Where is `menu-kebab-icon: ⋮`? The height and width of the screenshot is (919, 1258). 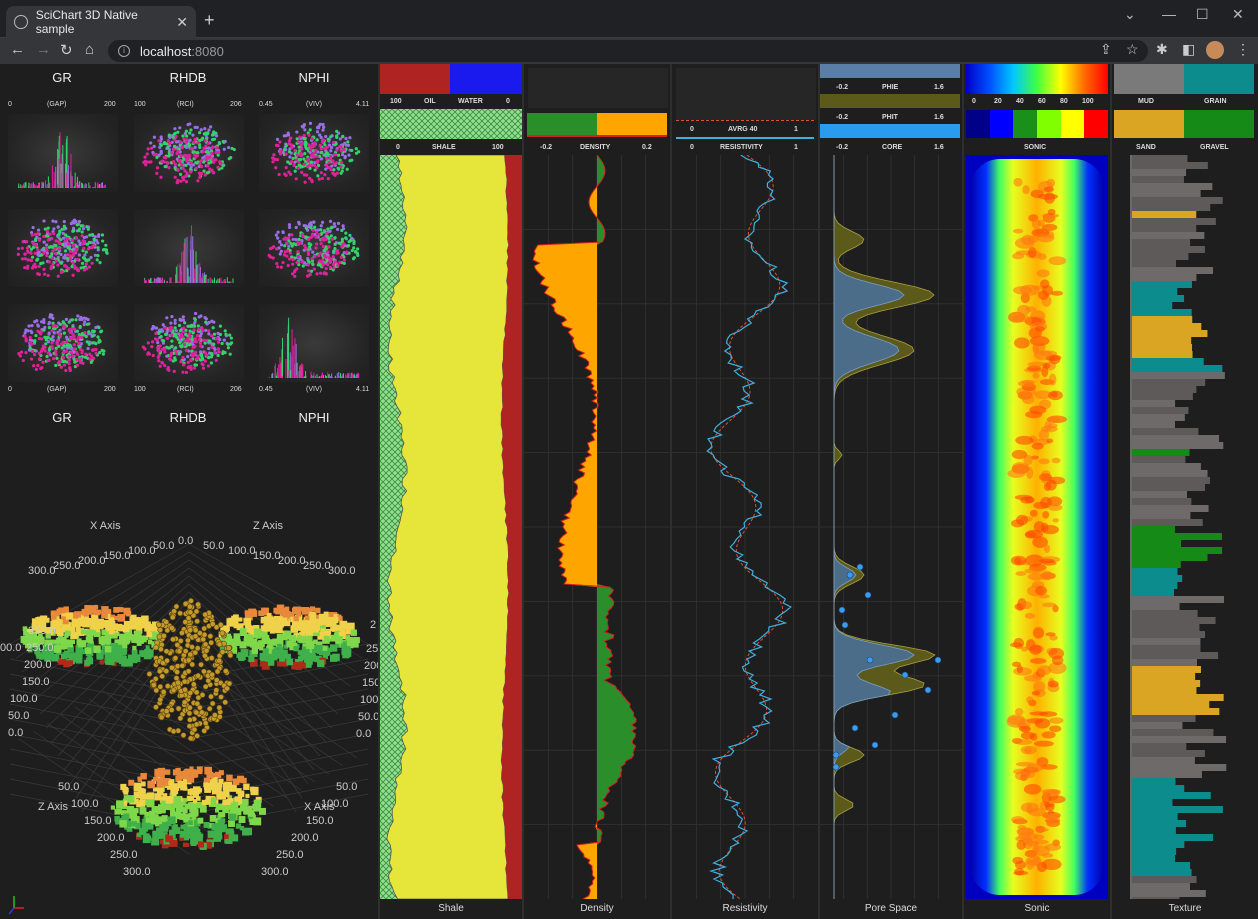
menu-kebab-icon: ⋮ is located at coordinates (1243, 49).